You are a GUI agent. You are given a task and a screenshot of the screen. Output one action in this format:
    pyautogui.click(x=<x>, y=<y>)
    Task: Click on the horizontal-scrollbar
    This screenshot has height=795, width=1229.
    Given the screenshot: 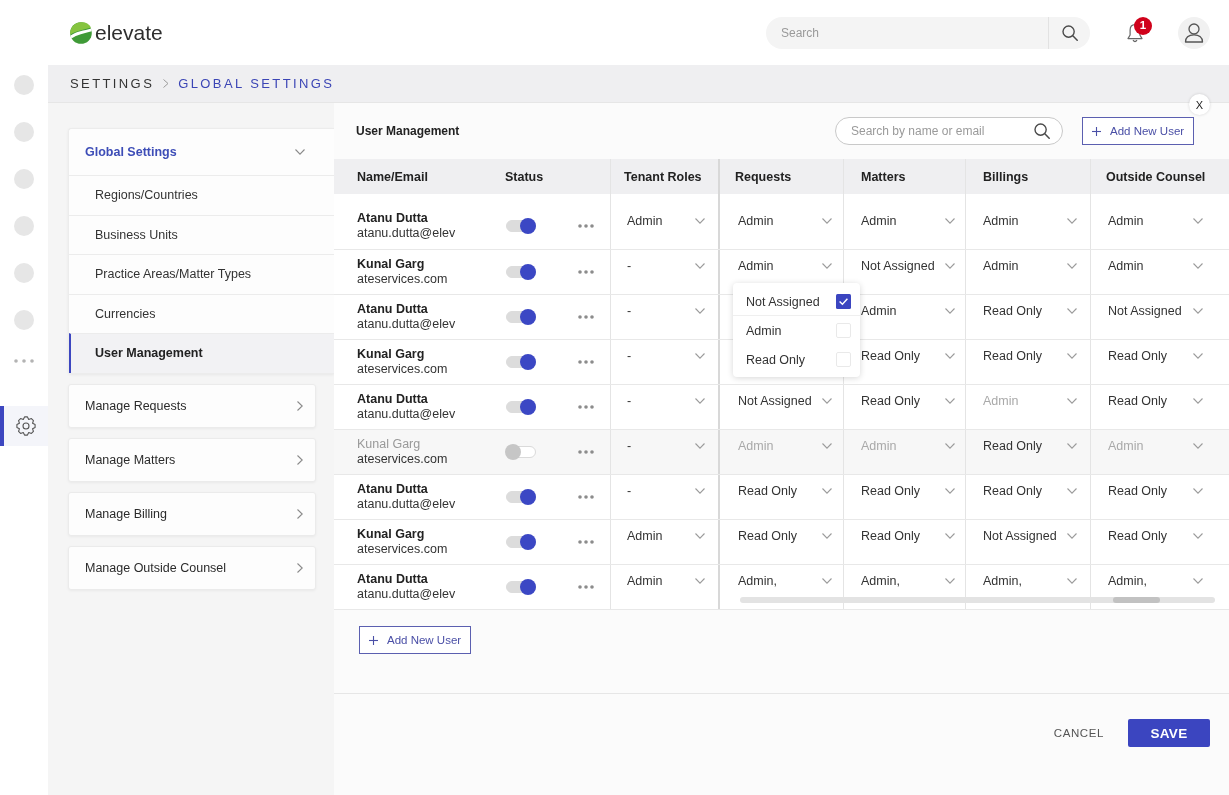 What is the action you would take?
    pyautogui.click(x=977, y=600)
    